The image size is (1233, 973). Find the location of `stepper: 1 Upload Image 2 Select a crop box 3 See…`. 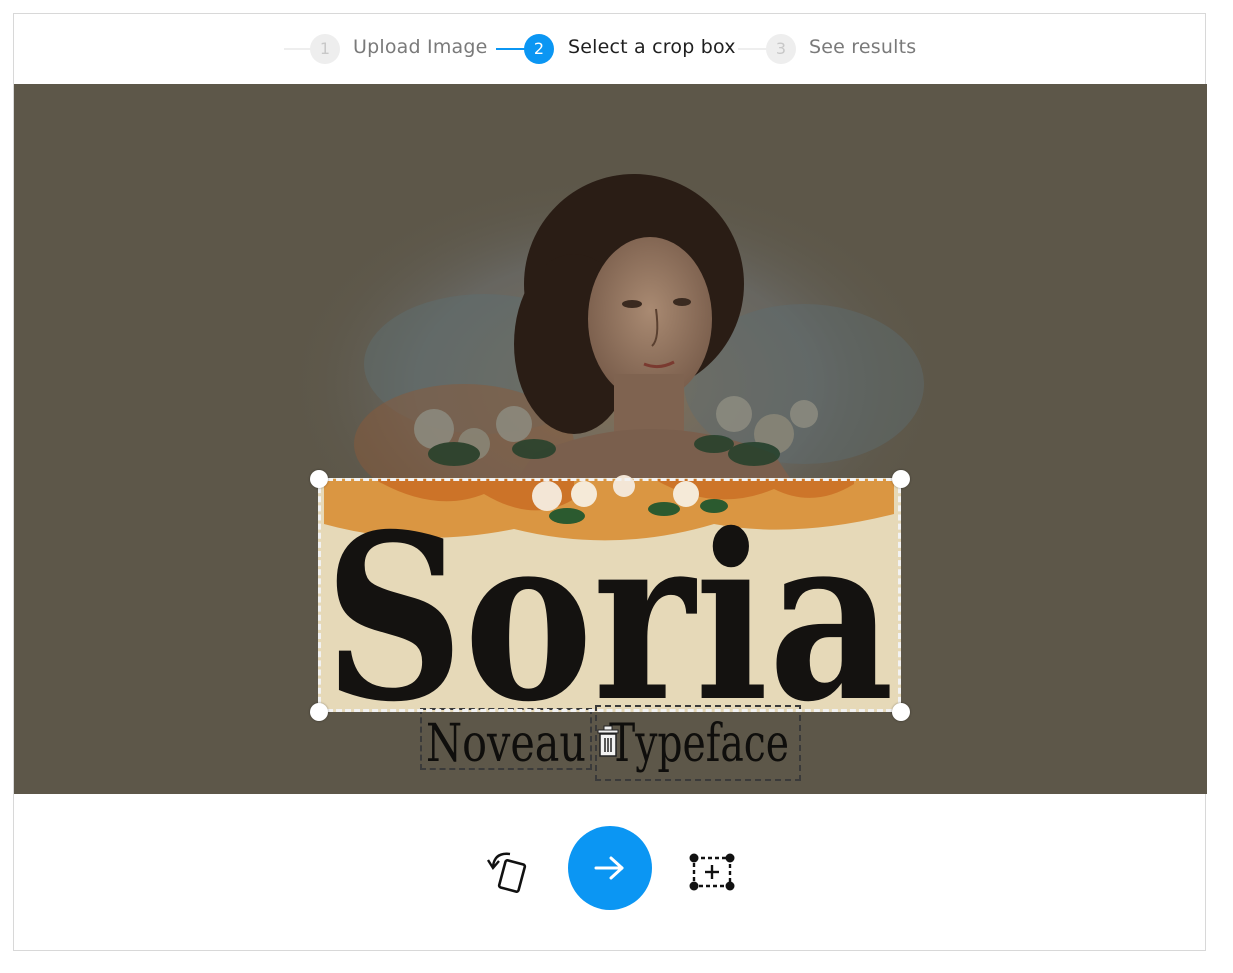

stepper: 1 Upload Image 2 Select a crop box 3 See… is located at coordinates (609, 49).